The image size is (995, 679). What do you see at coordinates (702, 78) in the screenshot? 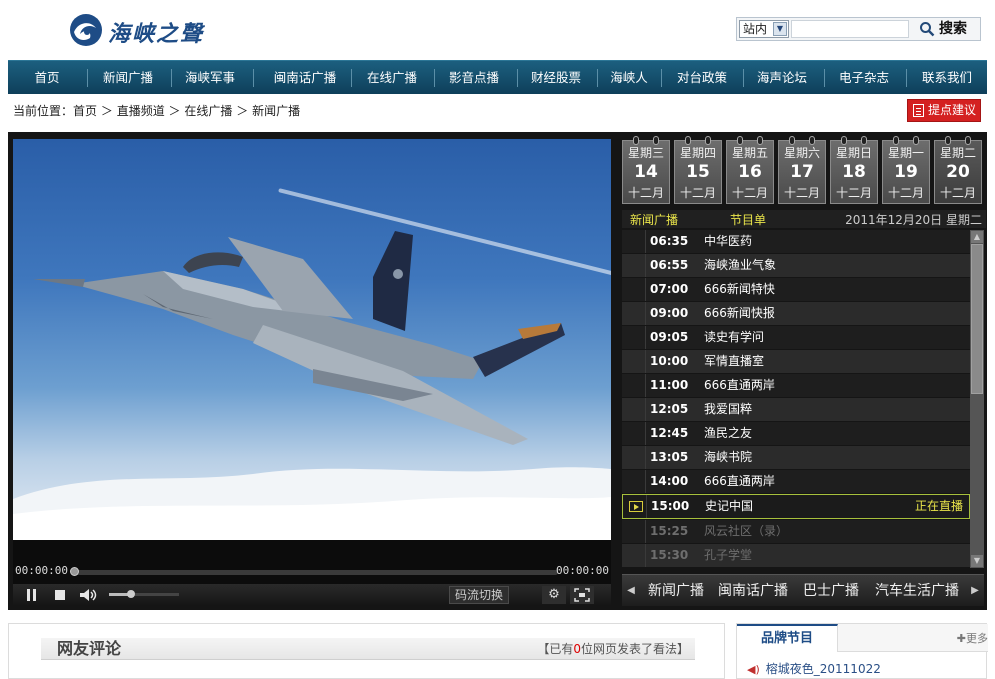
I see `nav-item-taiwan-policy: 对台政策` at bounding box center [702, 78].